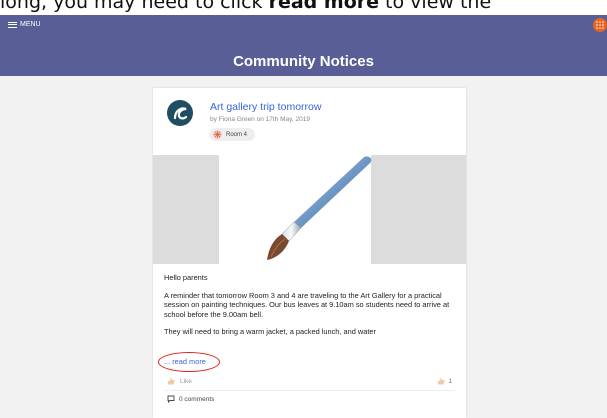 The width and height of the screenshot is (607, 418). I want to click on hamburger-icon, so click(12, 24).